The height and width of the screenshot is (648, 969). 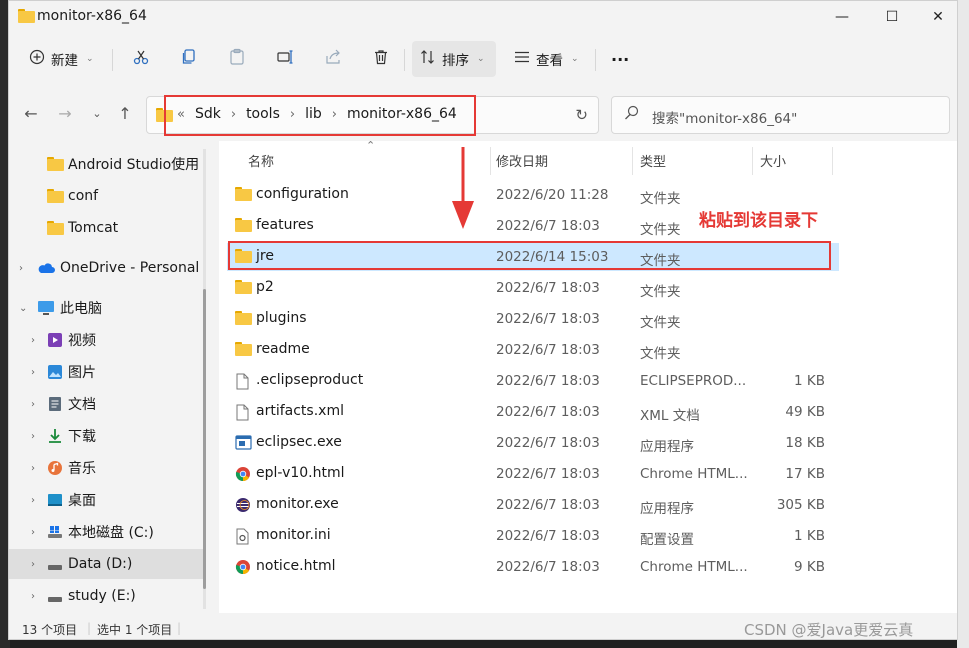 I want to click on file-size: 17 KB, so click(x=805, y=474).